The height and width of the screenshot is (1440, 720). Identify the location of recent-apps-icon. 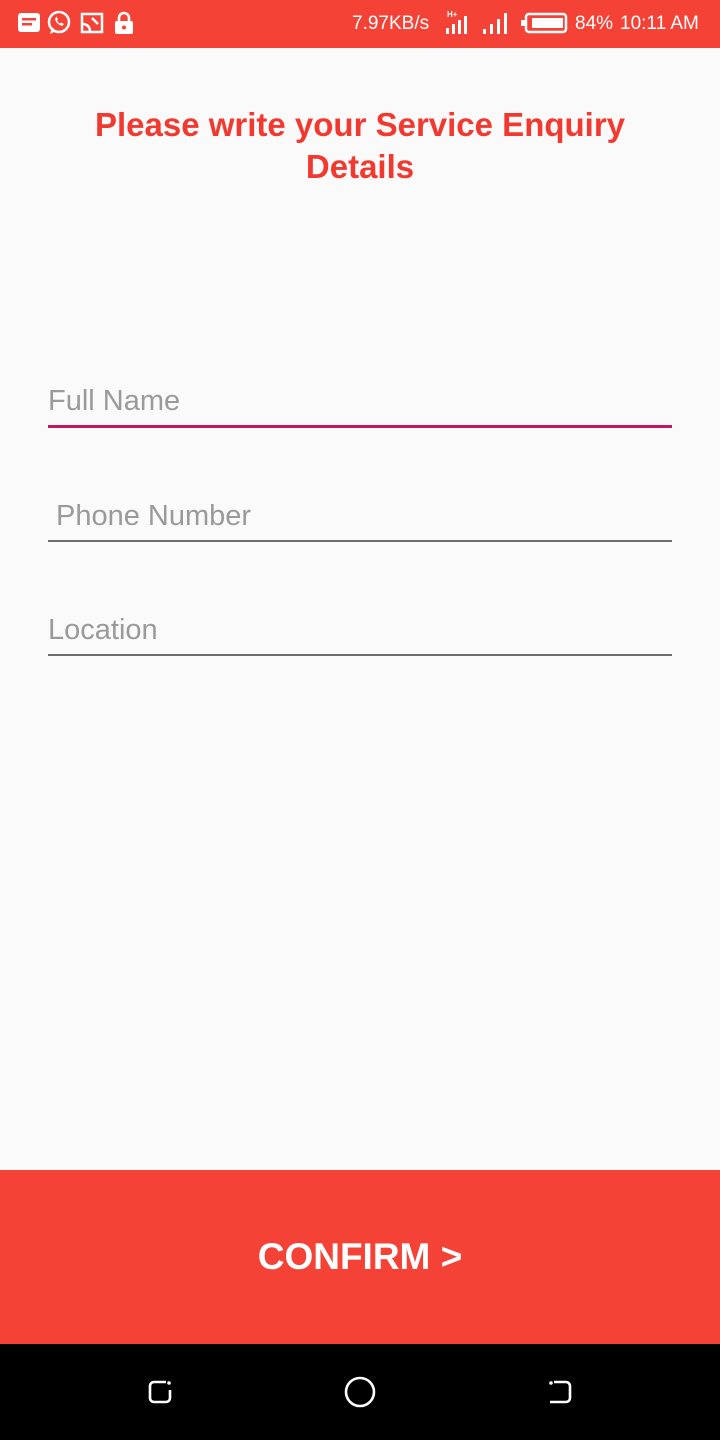
(160, 1392).